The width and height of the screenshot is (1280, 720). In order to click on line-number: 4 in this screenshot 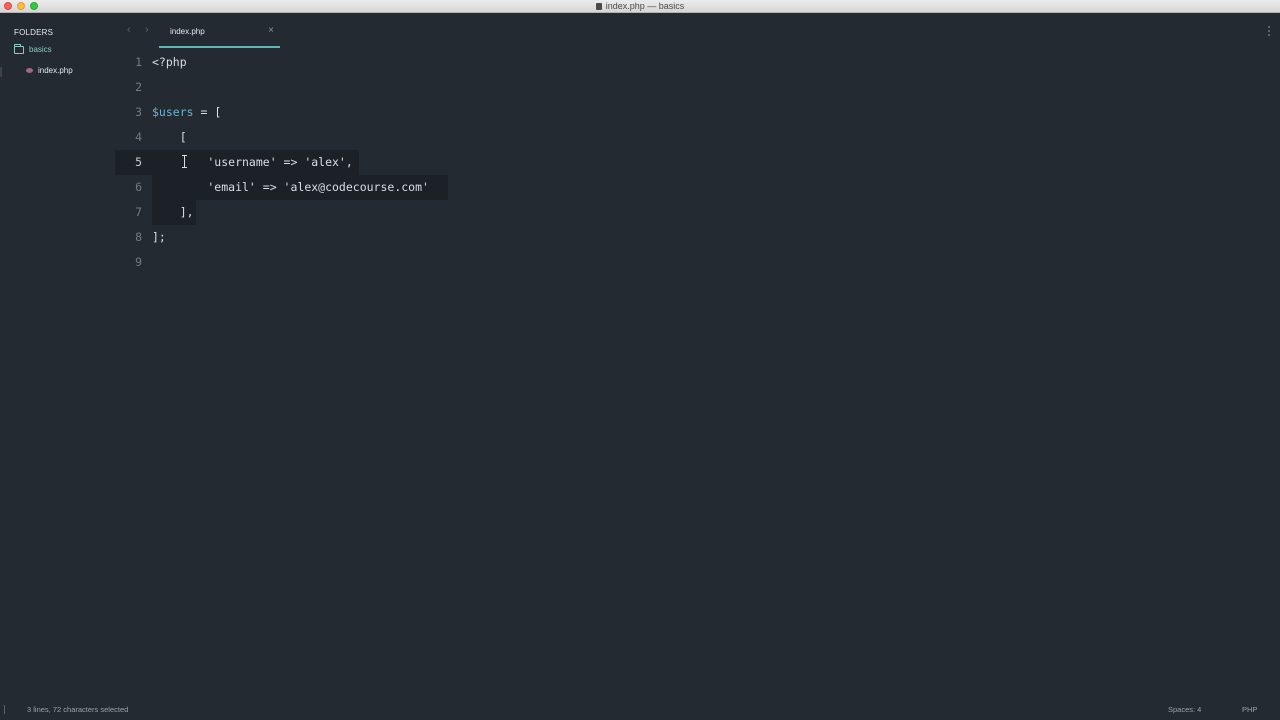, I will do `click(138, 137)`.